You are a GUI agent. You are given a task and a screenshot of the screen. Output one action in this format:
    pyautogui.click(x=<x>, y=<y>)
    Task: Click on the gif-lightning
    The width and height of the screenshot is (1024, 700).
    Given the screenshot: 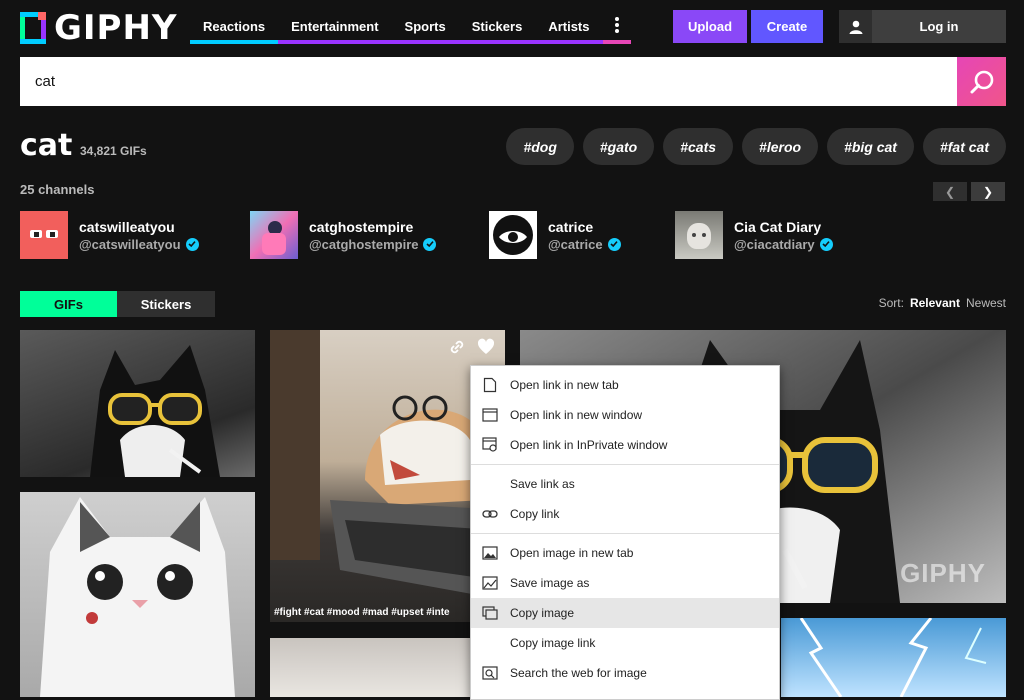 What is the action you would take?
    pyautogui.click(x=893, y=657)
    